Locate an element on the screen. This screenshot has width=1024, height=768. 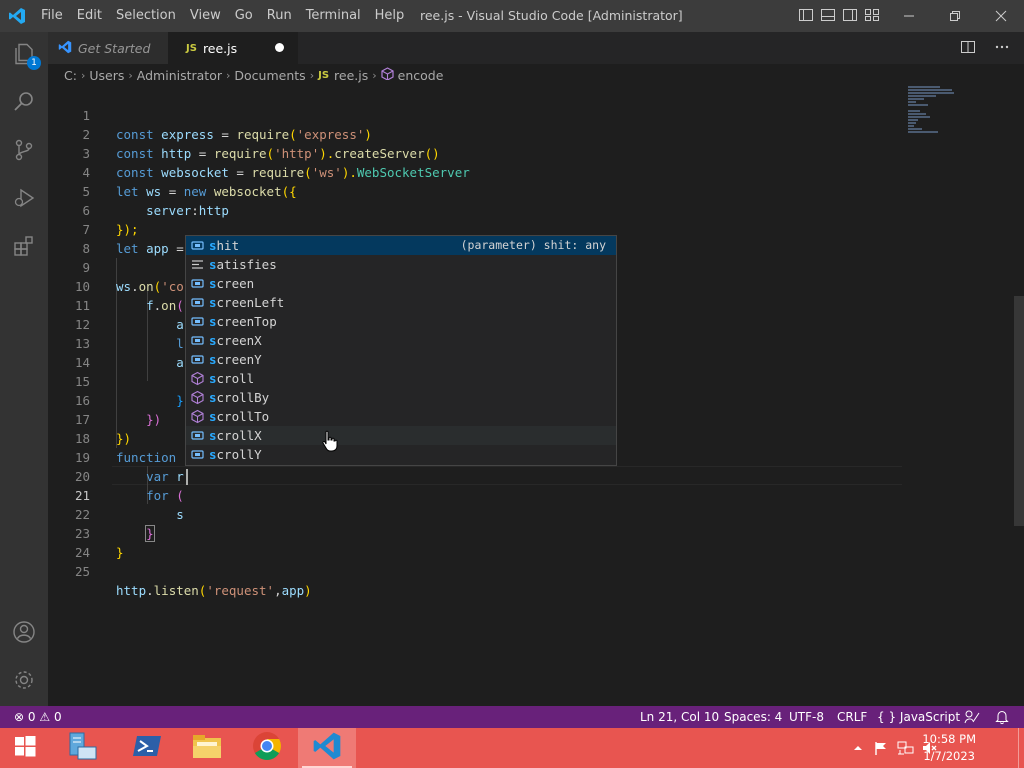
editor-tab-bar: Get Started JS ree.js is located at coordinates (536, 48).